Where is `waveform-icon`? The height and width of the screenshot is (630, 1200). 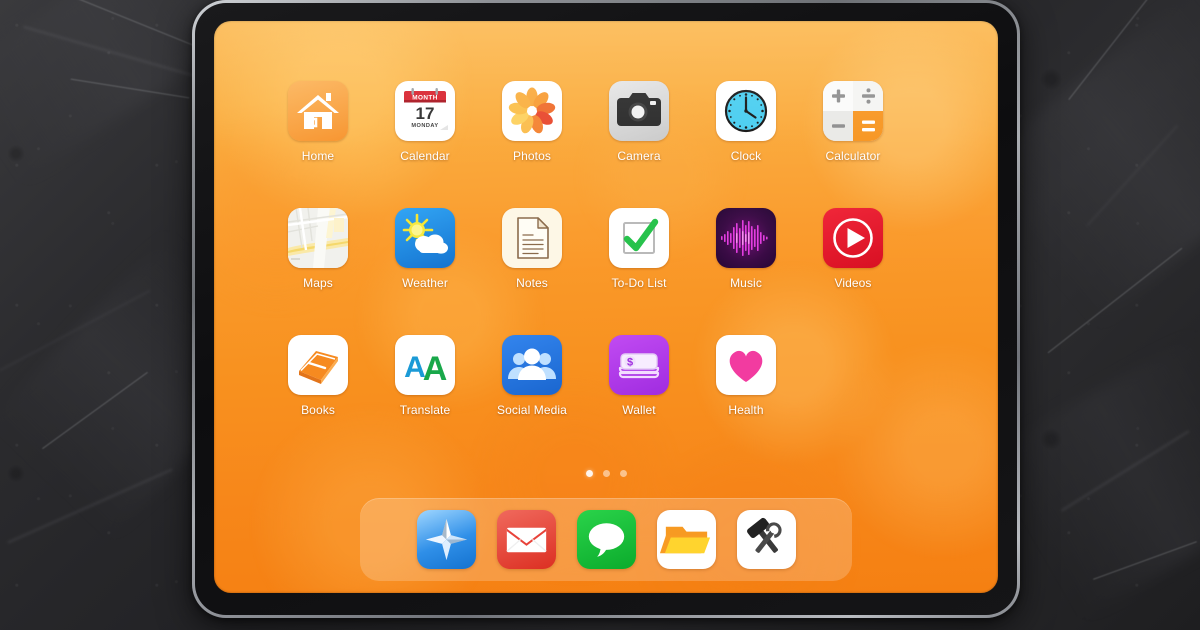
waveform-icon is located at coordinates (746, 238).